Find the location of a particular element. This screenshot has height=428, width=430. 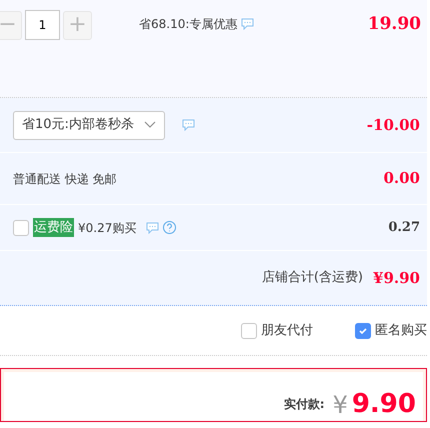

payment-label: 实付款: is located at coordinates (304, 404).